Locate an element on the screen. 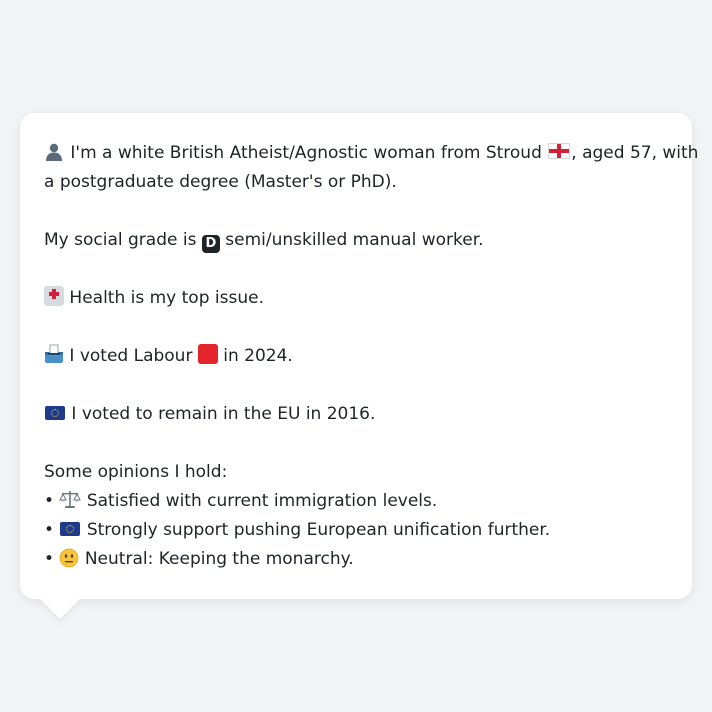 The image size is (712, 712). top-issue-text: Health is my top issue. is located at coordinates (166, 298).